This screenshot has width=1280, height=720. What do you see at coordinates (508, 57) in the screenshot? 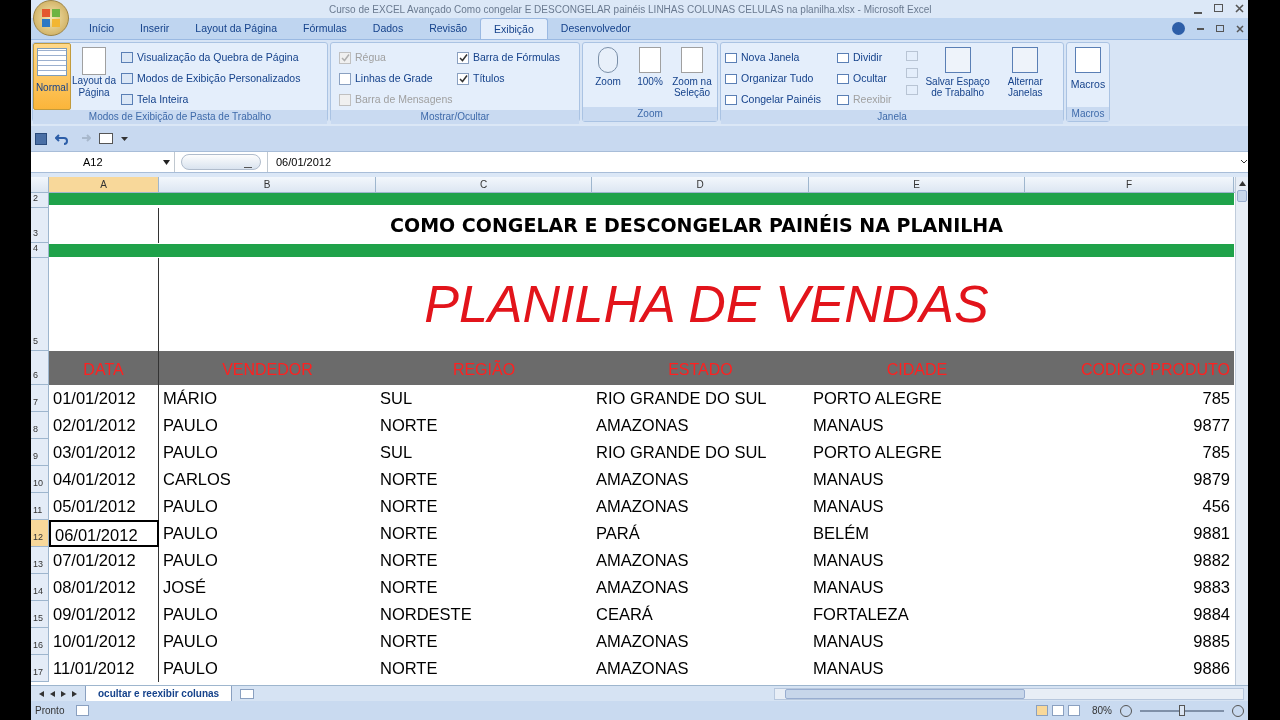
I see `checkbox: Barra de Fórmulas` at bounding box center [508, 57].